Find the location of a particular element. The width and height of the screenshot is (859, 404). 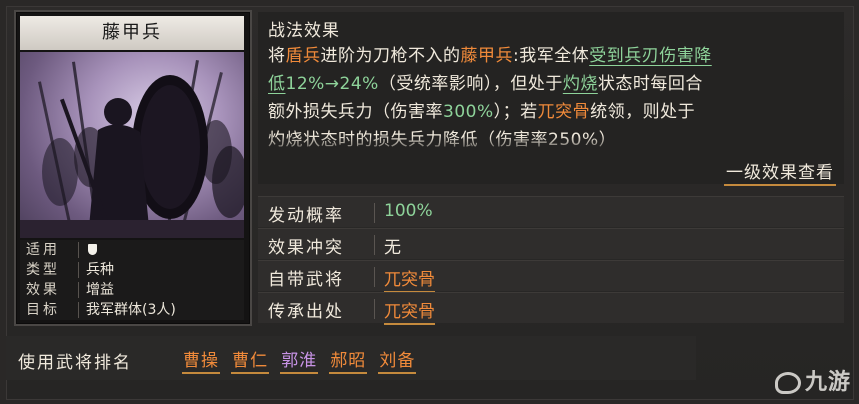

keyword-damage-reduction: 受到兵刃伤害降 is located at coordinates (650, 56).